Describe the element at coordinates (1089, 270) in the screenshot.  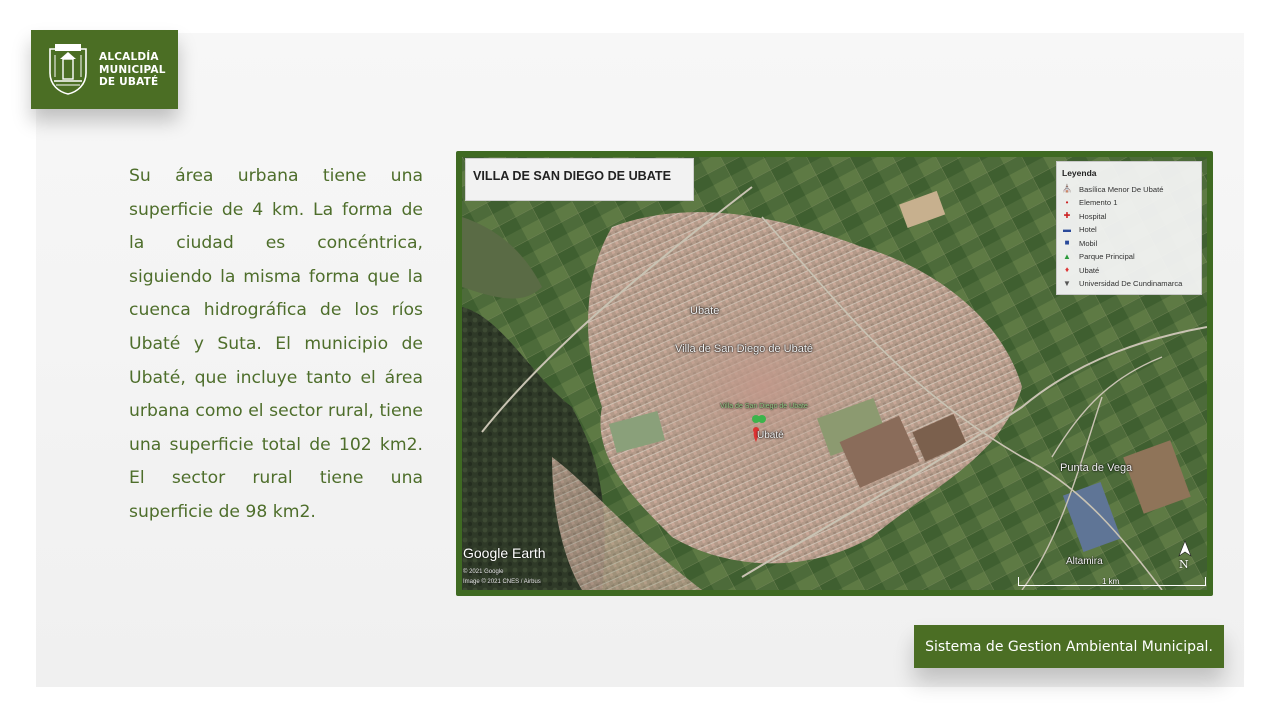
I see `legend-item-label: Ubaté` at that location.